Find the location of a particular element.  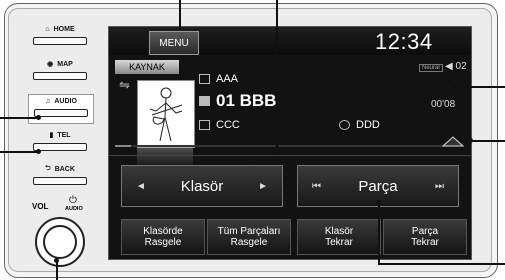

elapsed-time: 00'08 is located at coordinates (443, 104).